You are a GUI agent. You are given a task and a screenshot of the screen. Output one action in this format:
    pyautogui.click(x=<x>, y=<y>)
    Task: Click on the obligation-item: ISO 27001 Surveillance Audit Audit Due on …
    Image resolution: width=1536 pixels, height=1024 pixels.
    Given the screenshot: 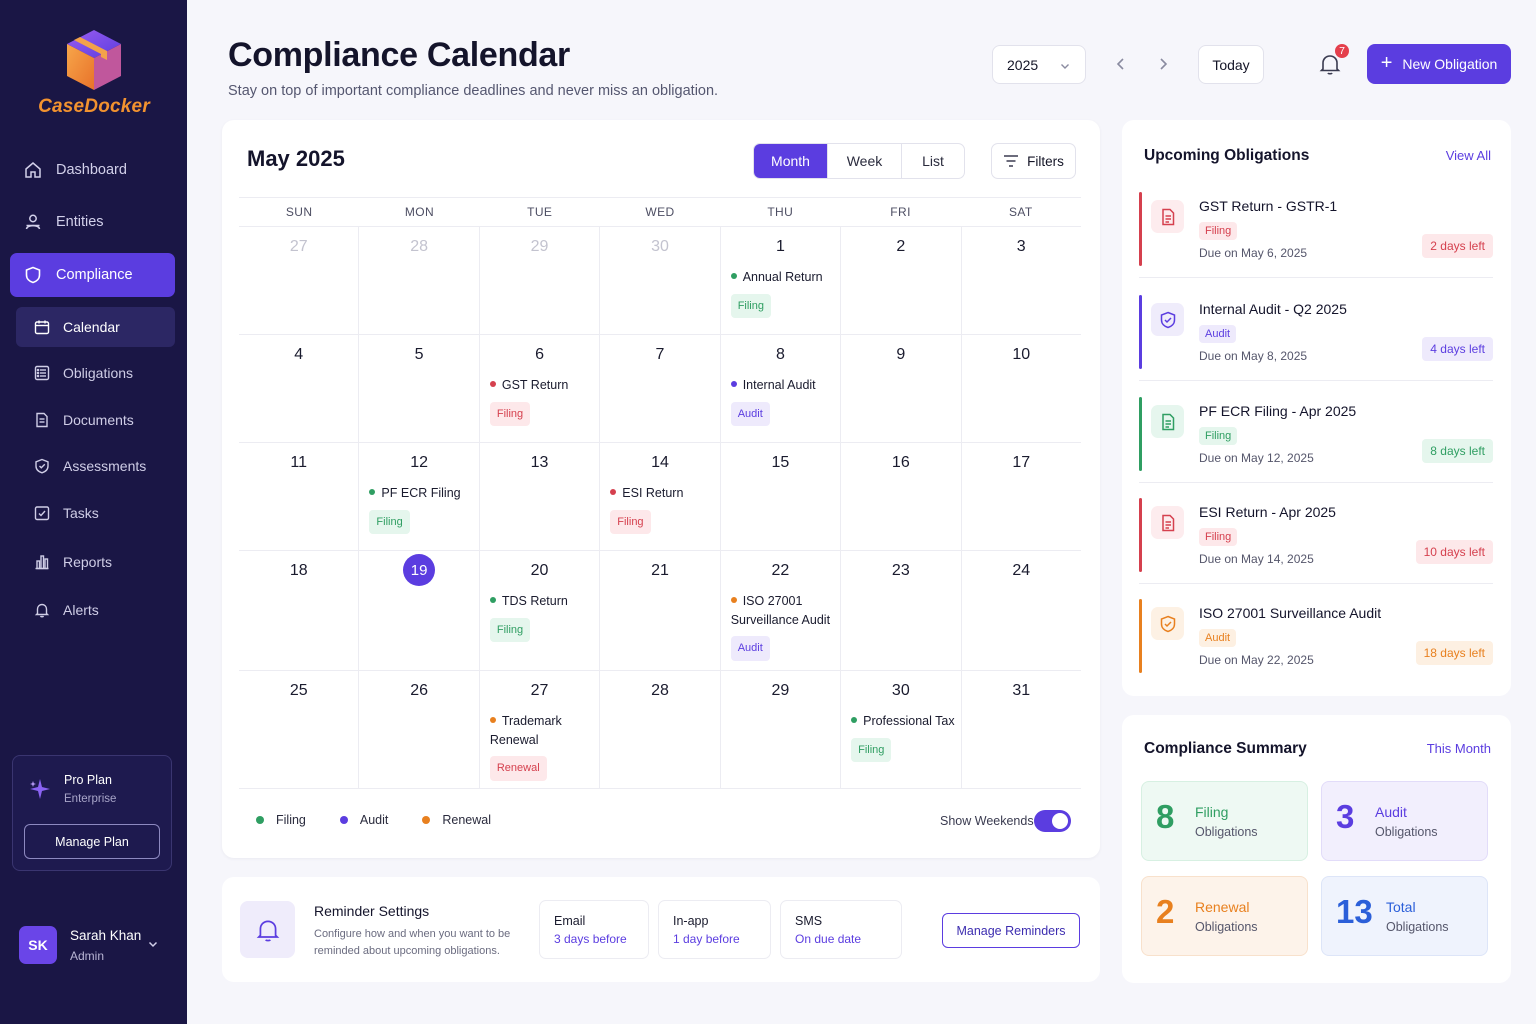 What is the action you would take?
    pyautogui.click(x=1316, y=642)
    